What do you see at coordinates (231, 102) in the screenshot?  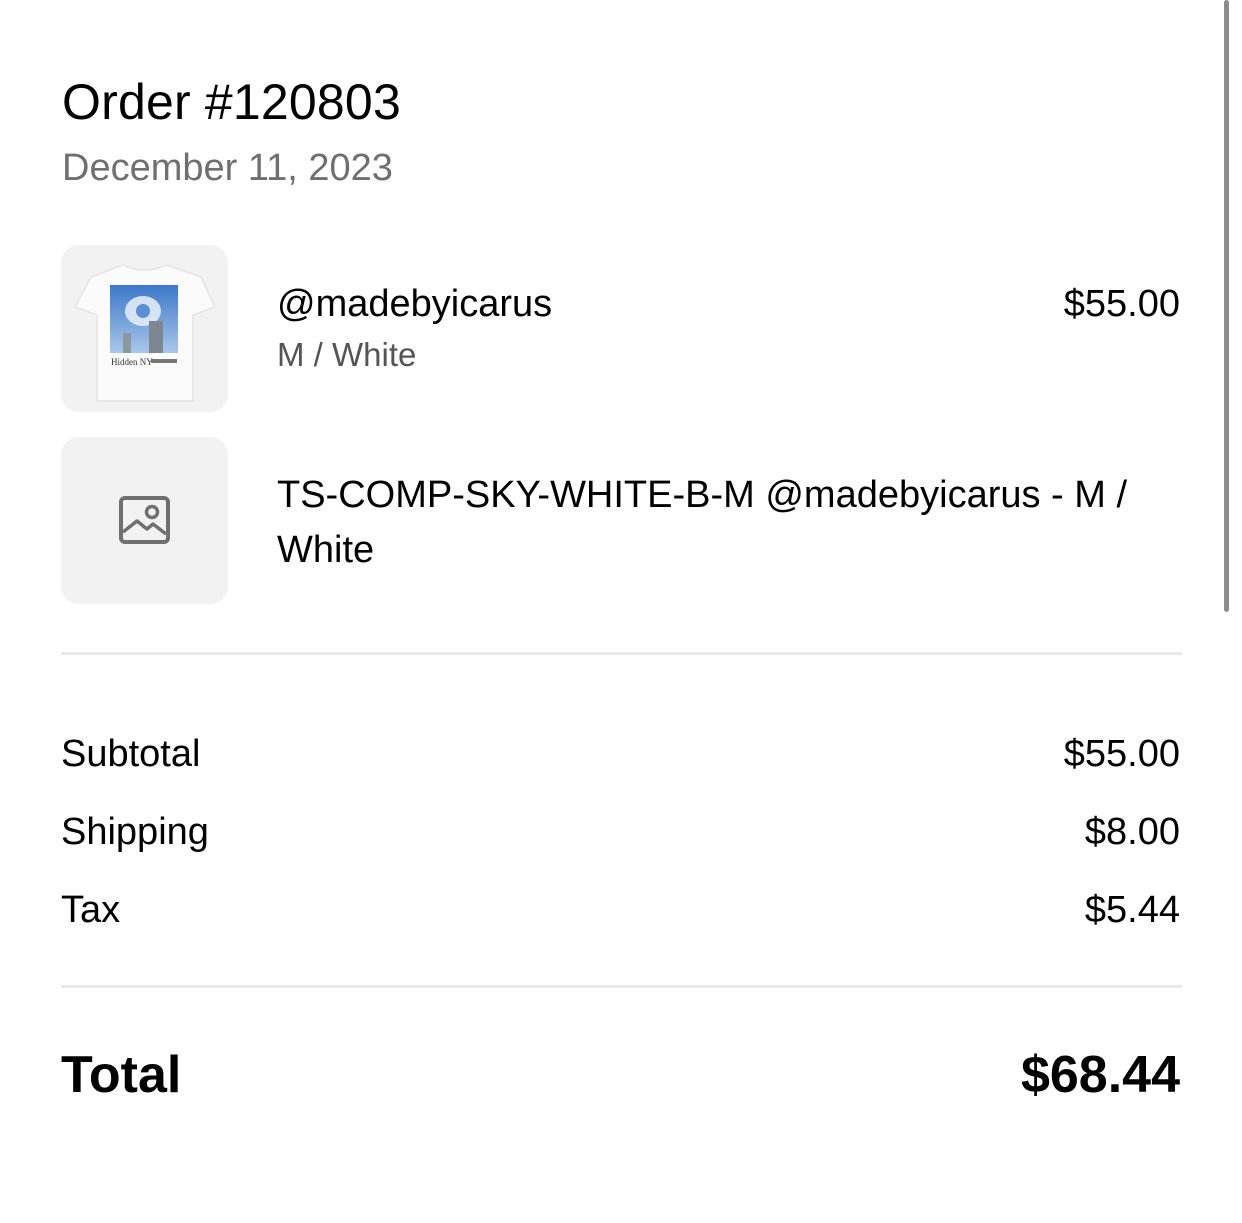 I see `order-title: Order #120803` at bounding box center [231, 102].